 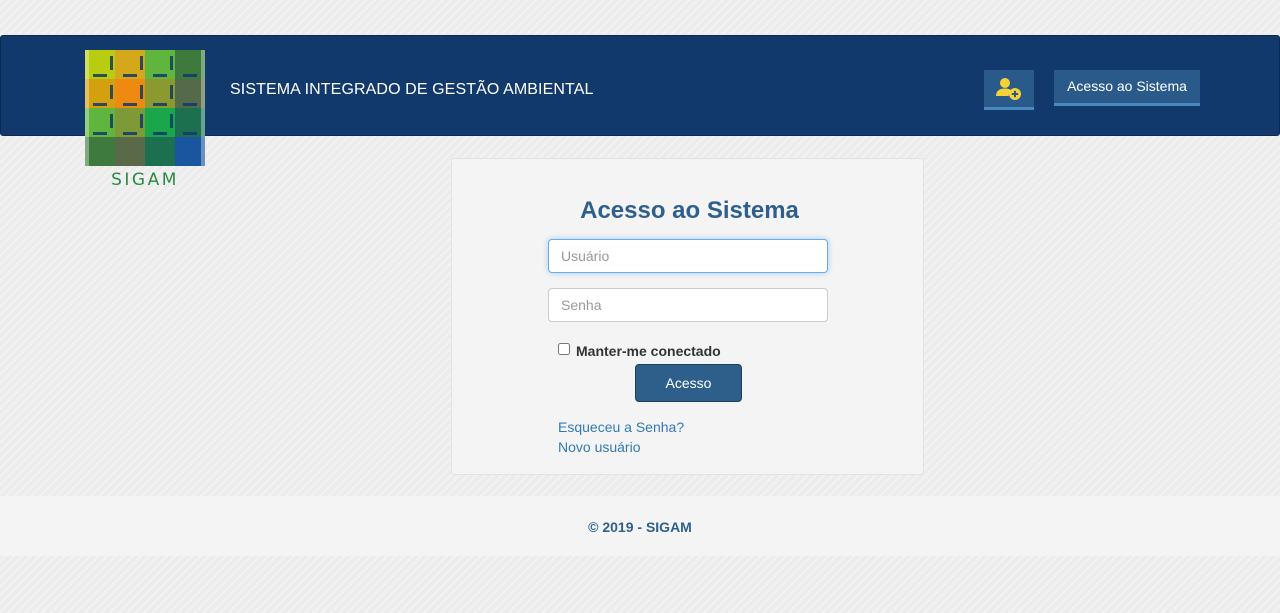 What do you see at coordinates (412, 89) in the screenshot?
I see `brand-title: SISTEMA INTEGRADO DE GESTÃO AMBIENTAL` at bounding box center [412, 89].